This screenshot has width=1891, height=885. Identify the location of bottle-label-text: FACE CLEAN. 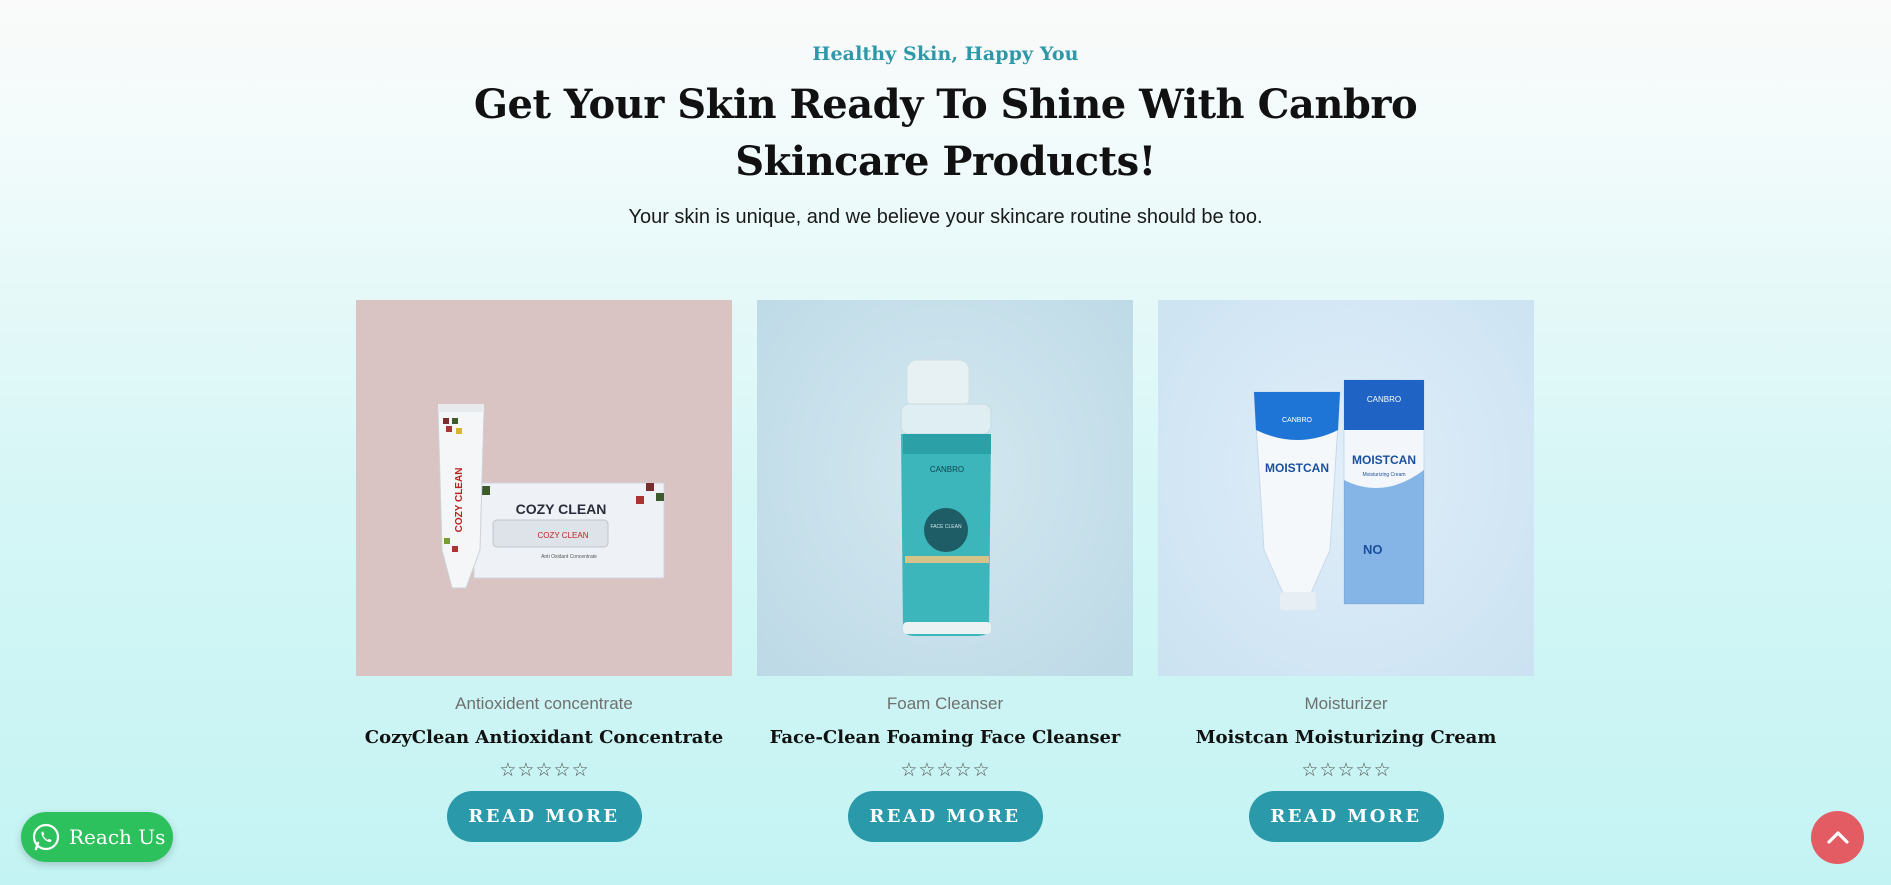
(946, 527).